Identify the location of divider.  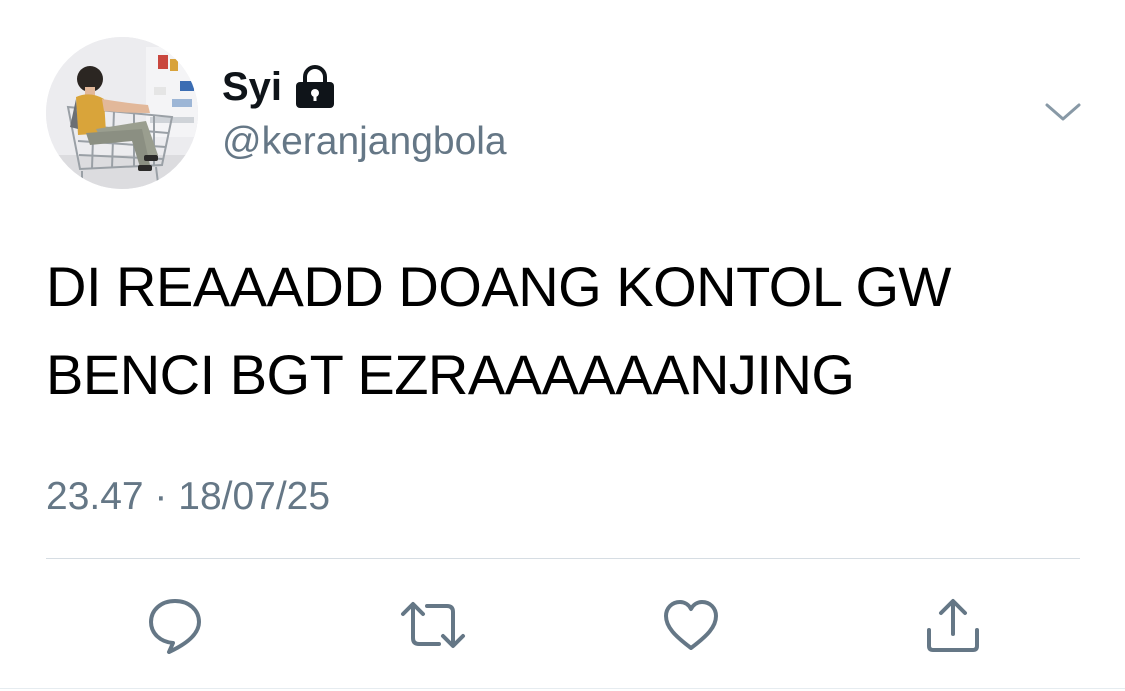
(563, 558).